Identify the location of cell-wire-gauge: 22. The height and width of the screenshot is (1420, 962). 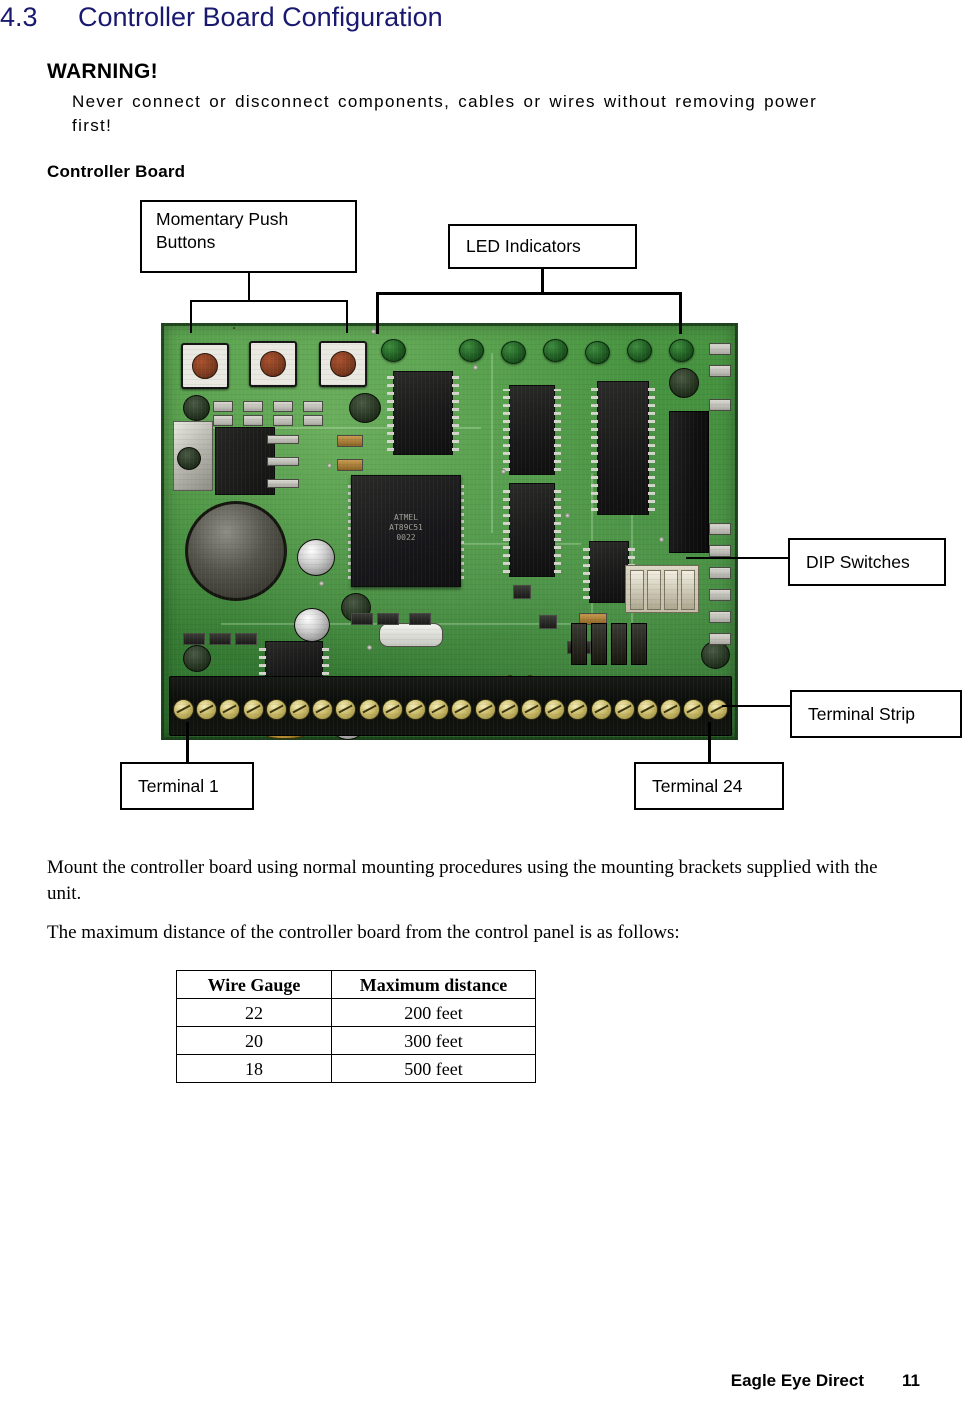
(254, 1012).